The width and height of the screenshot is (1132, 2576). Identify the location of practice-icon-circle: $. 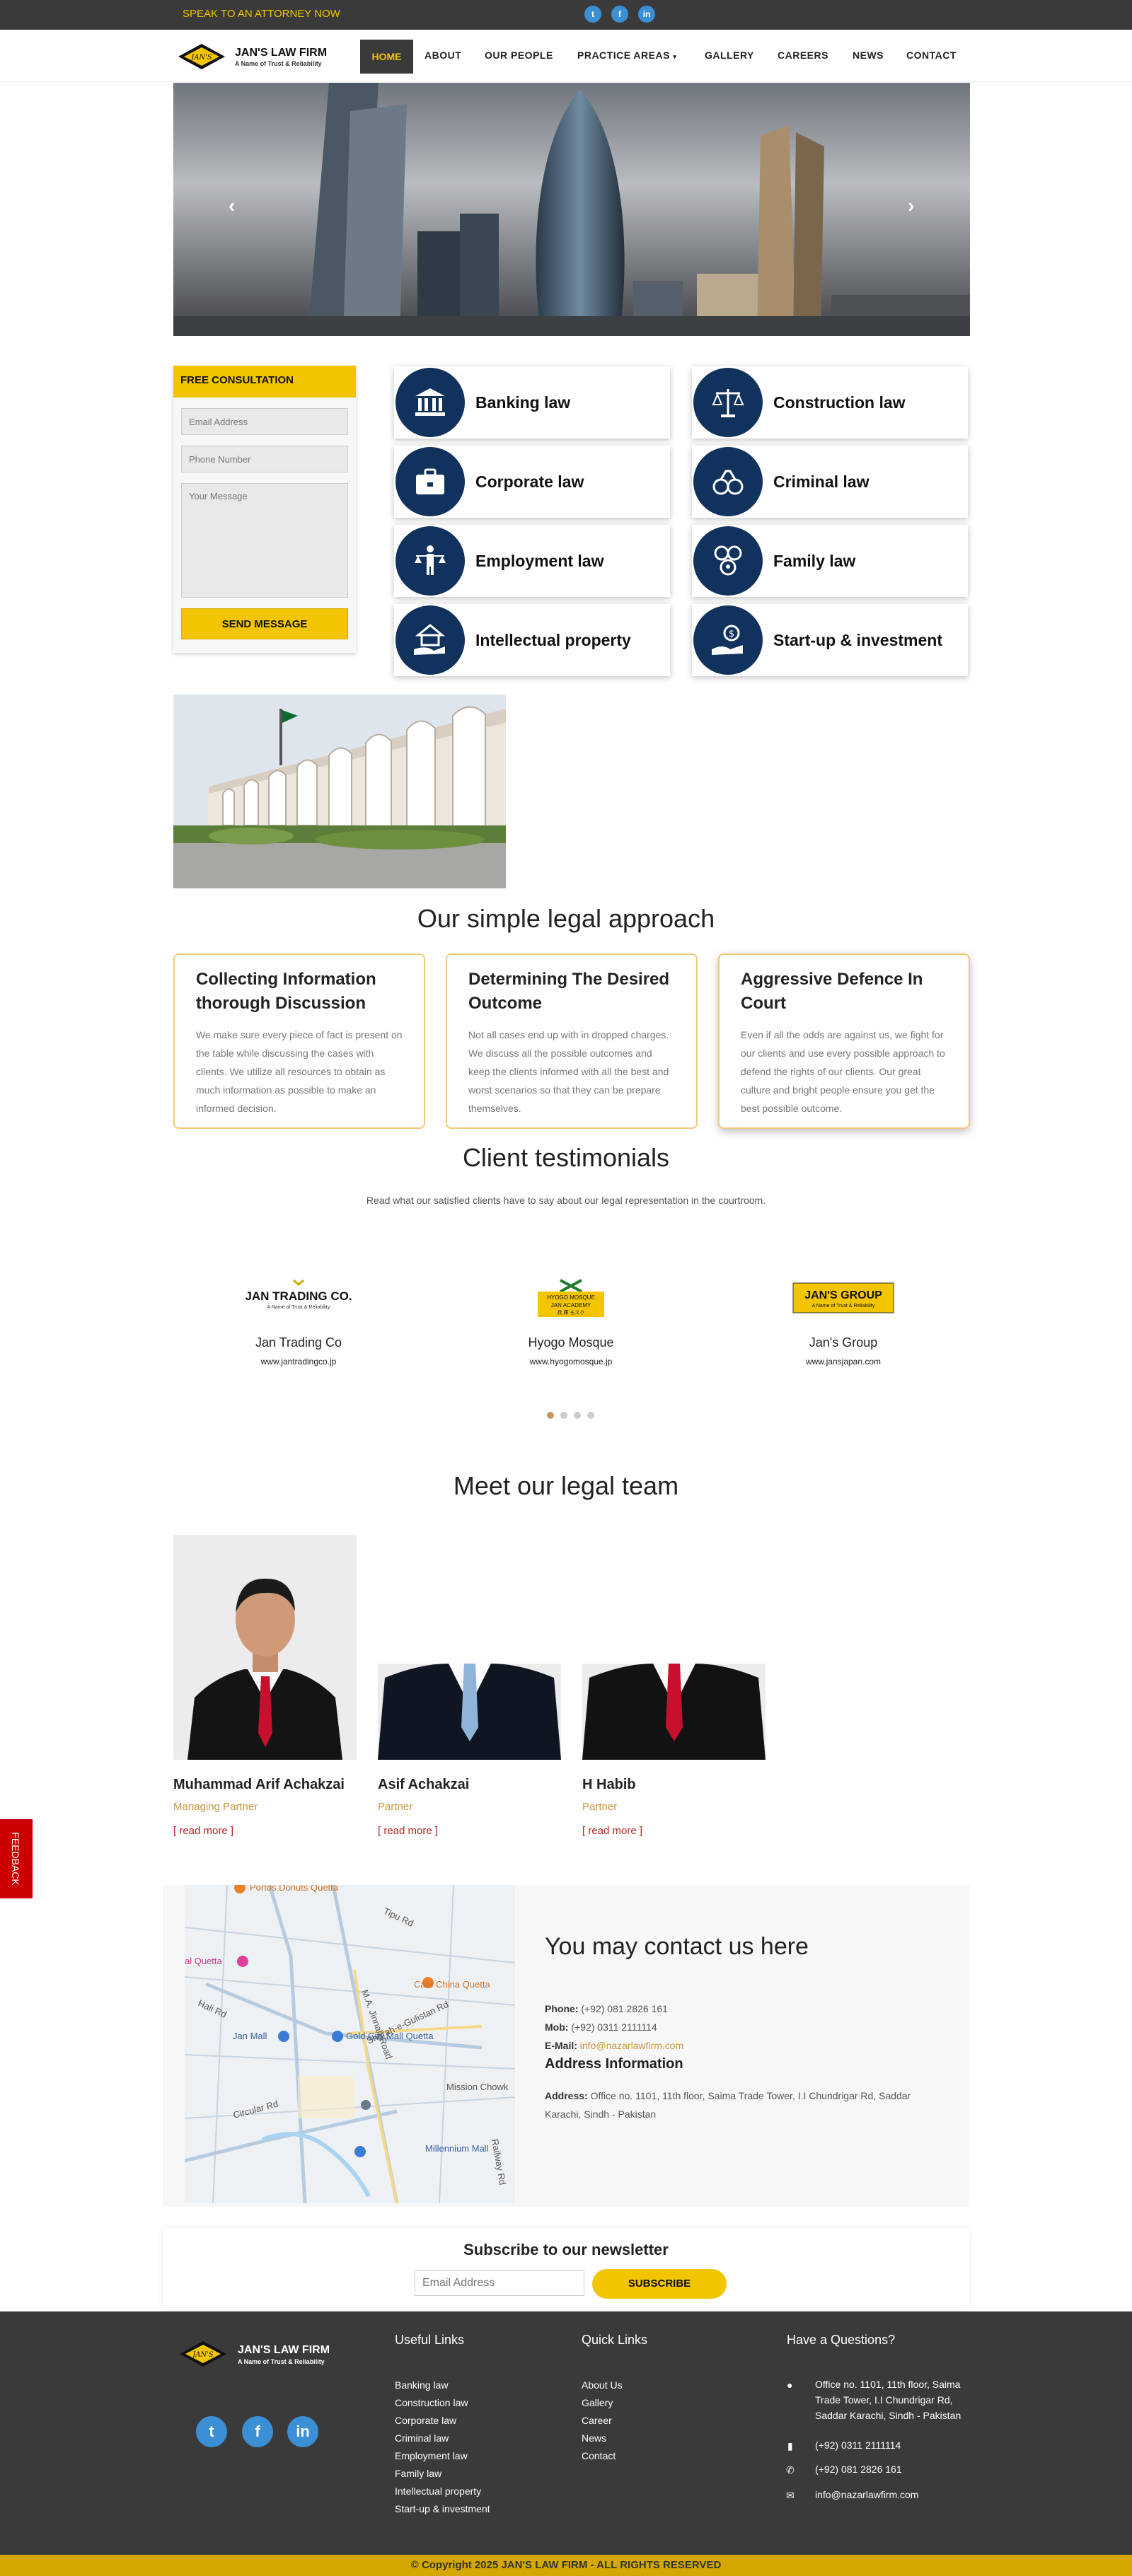
(728, 640).